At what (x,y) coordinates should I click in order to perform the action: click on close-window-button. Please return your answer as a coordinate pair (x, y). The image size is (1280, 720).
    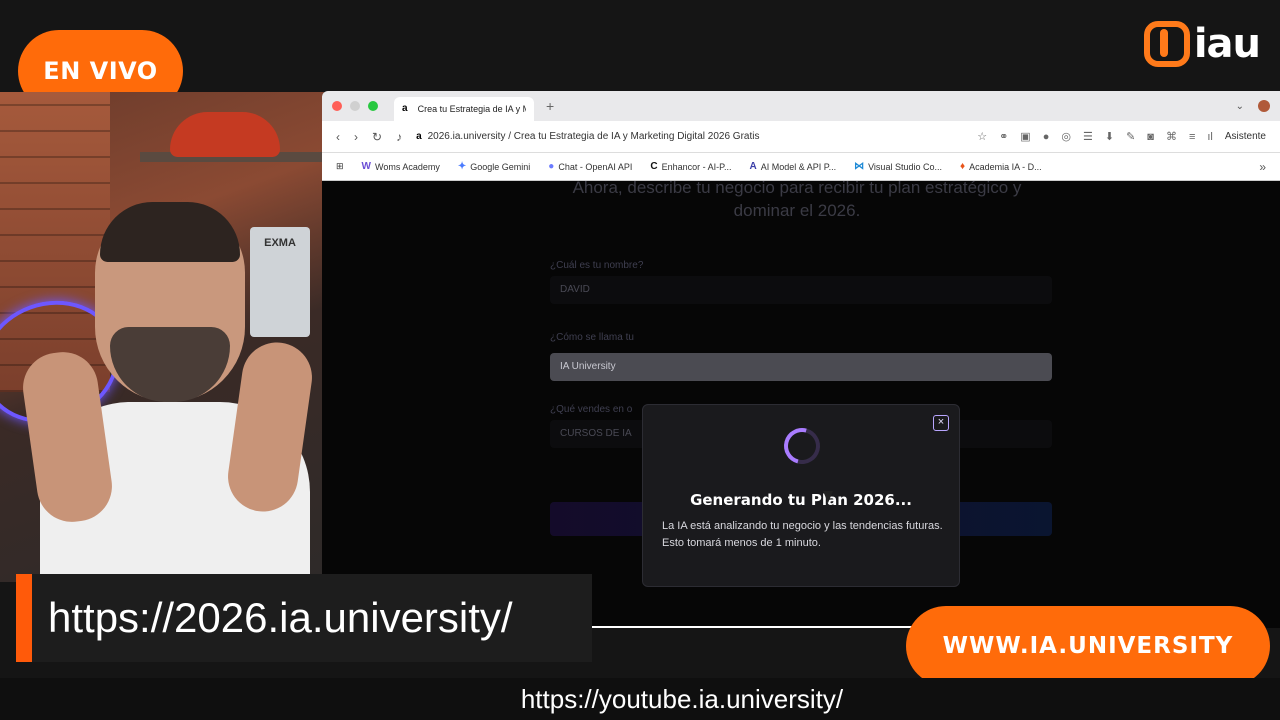
    Looking at the image, I should click on (337, 106).